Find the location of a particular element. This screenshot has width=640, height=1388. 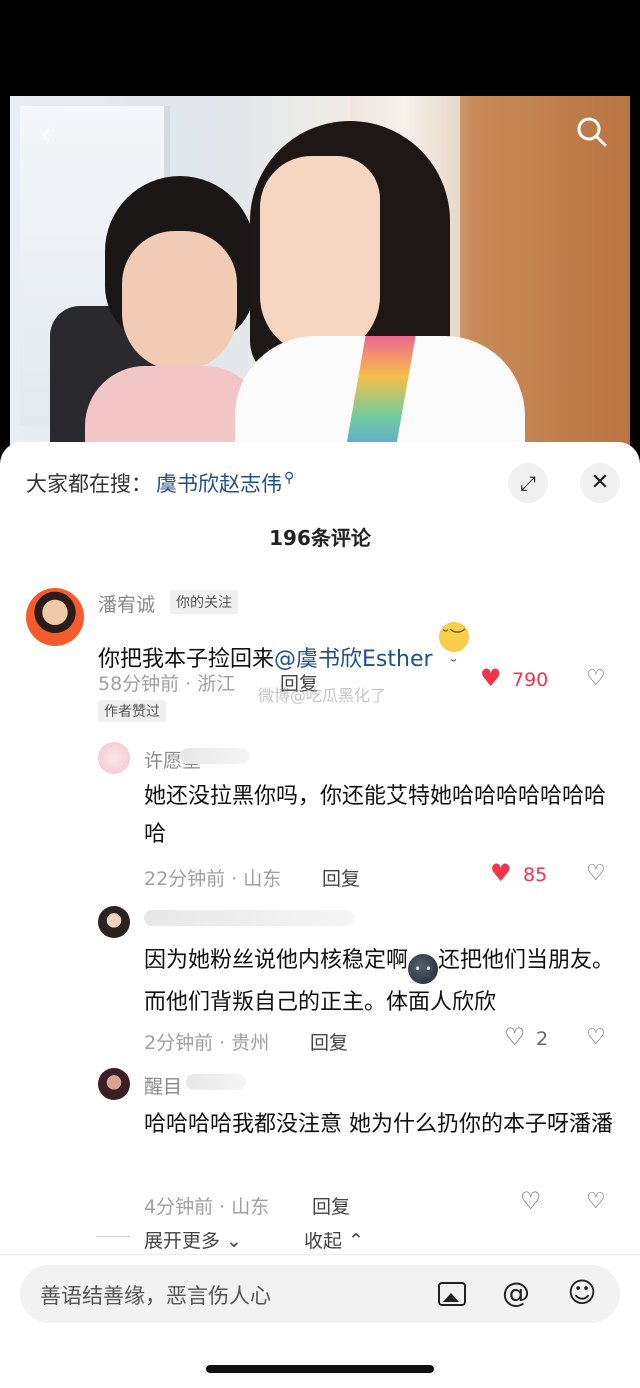

image-icon is located at coordinates (452, 1293).